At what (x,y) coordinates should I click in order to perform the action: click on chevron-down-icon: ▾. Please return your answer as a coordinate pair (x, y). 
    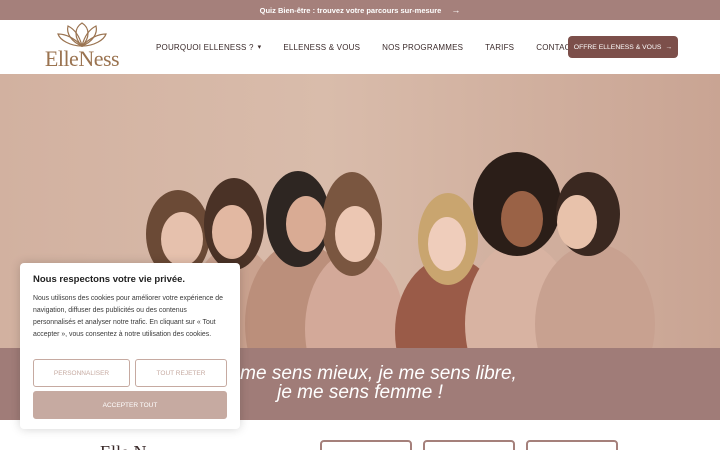
    Looking at the image, I should click on (259, 47).